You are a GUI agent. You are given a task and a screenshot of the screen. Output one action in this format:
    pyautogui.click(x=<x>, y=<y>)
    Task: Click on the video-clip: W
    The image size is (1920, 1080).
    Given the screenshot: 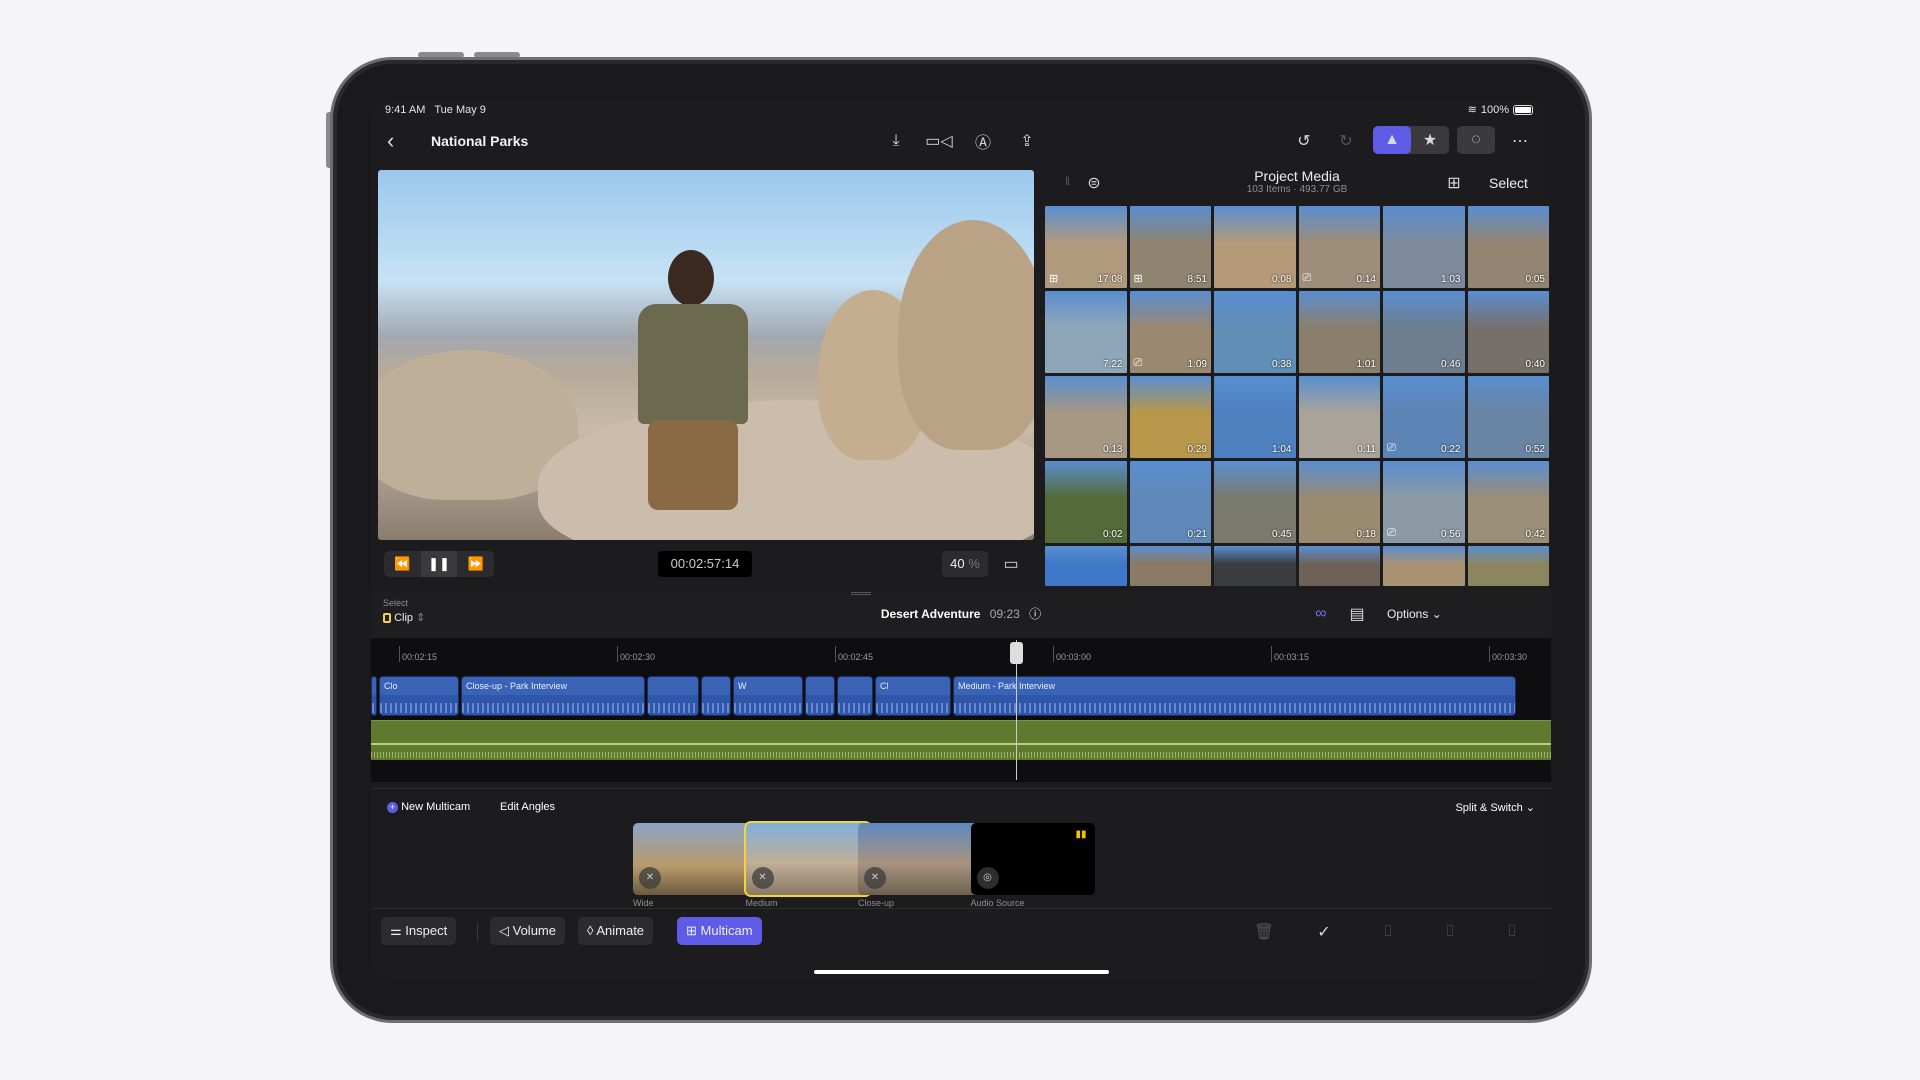 What is the action you would take?
    pyautogui.click(x=768, y=696)
    